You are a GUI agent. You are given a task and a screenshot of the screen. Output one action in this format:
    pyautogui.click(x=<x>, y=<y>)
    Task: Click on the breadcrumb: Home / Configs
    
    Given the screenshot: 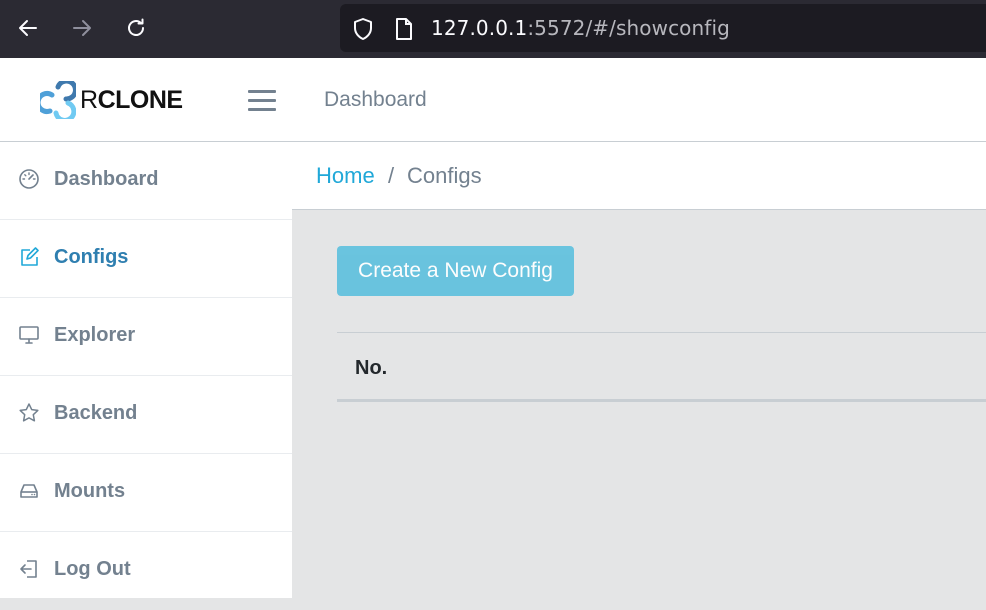 What is the action you would take?
    pyautogui.click(x=639, y=176)
    